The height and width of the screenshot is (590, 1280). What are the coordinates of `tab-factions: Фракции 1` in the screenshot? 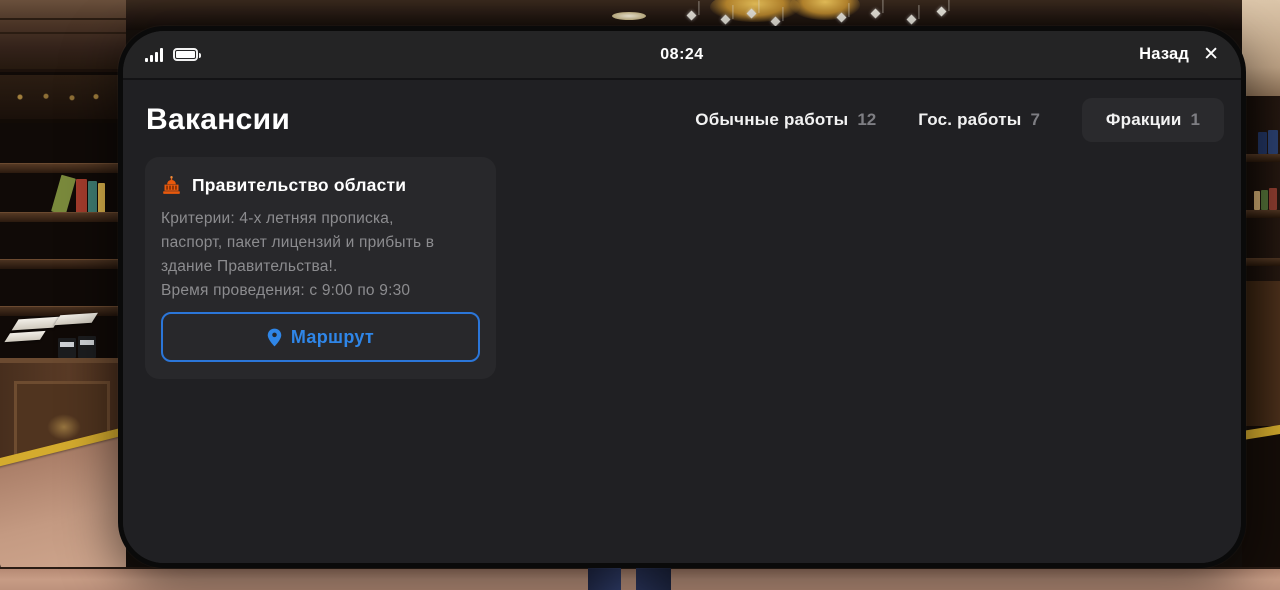 It's located at (1152, 120).